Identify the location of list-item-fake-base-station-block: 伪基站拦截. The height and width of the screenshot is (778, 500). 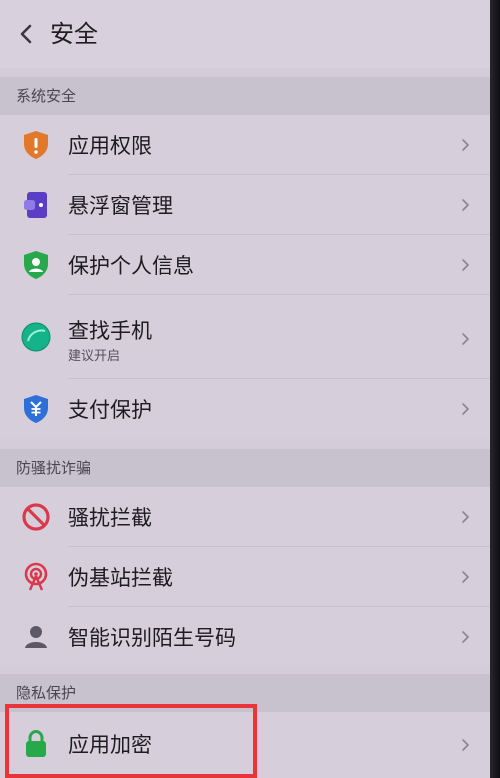
(245, 577).